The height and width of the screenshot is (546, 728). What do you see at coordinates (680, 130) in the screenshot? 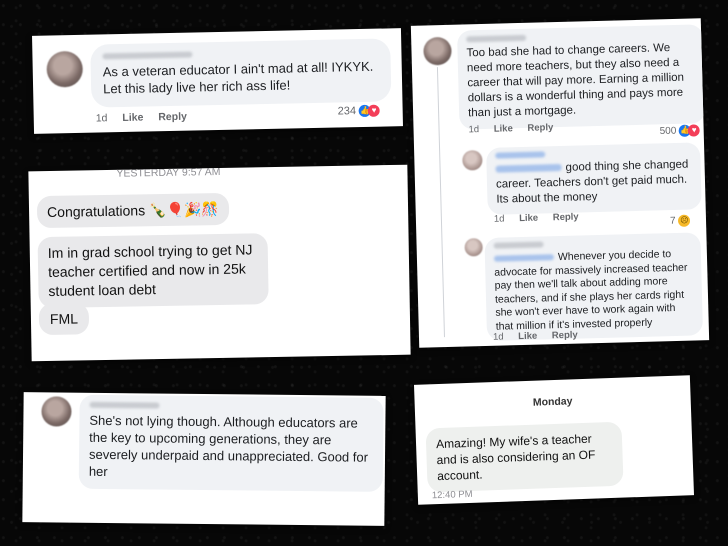
I see `reaction-count: 500 👍♥` at bounding box center [680, 130].